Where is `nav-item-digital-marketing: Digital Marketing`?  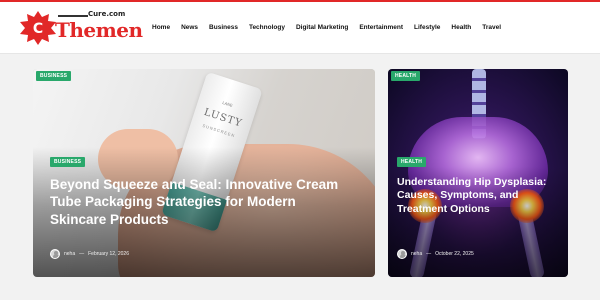 nav-item-digital-marketing: Digital Marketing is located at coordinates (322, 31).